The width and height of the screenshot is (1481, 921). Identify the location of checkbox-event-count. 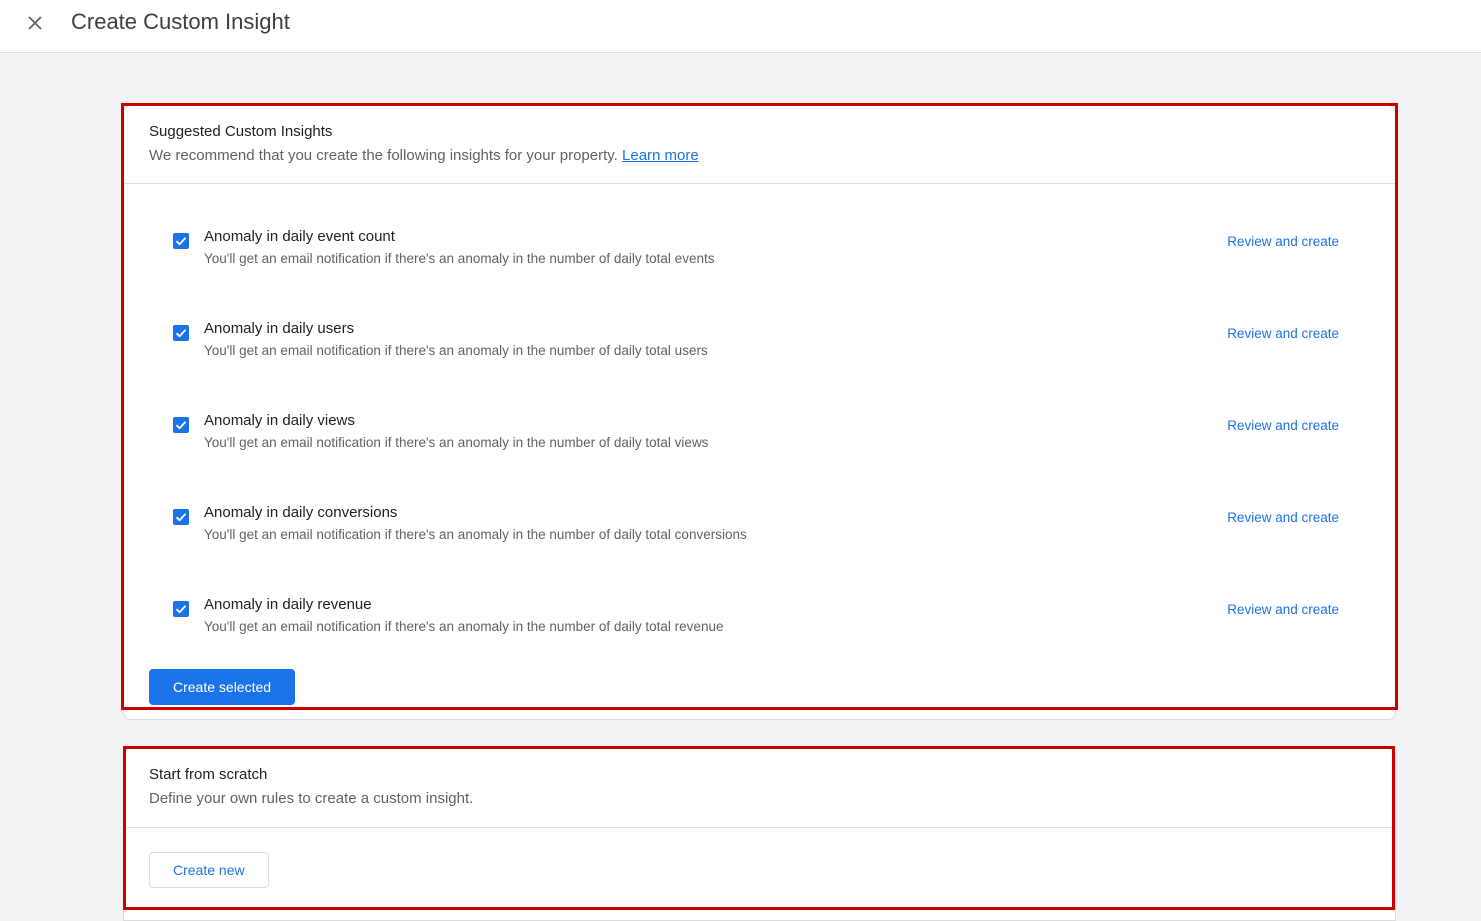
(181, 241).